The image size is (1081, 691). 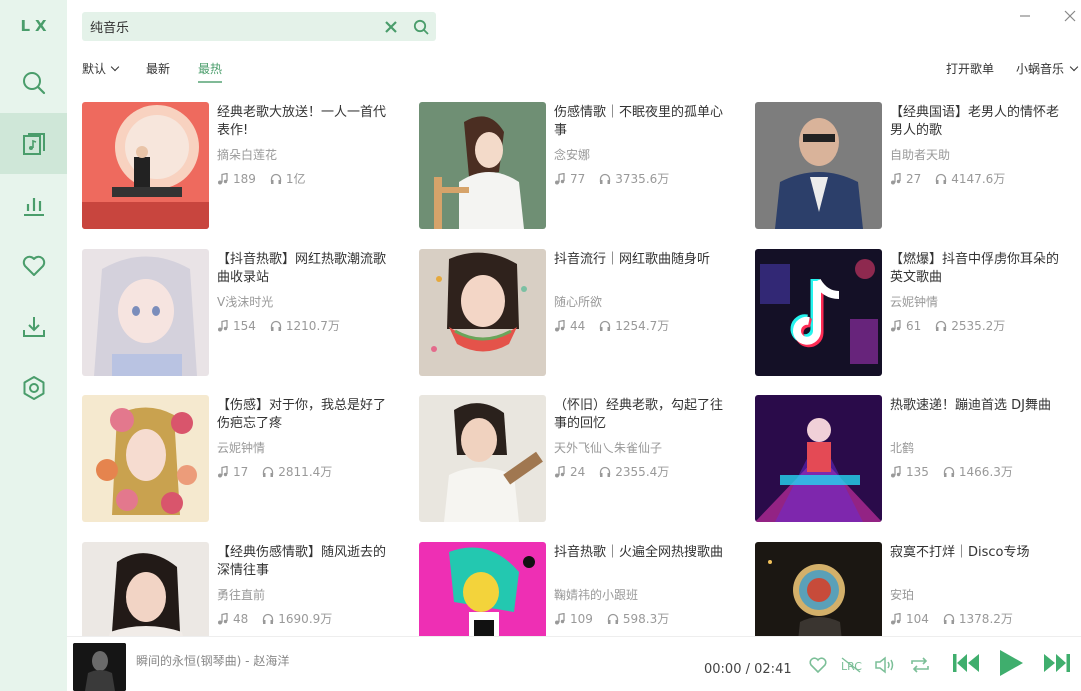 I want to click on playlist-title: 经典老歌大放送！一人一首代表作!, so click(x=307, y=122).